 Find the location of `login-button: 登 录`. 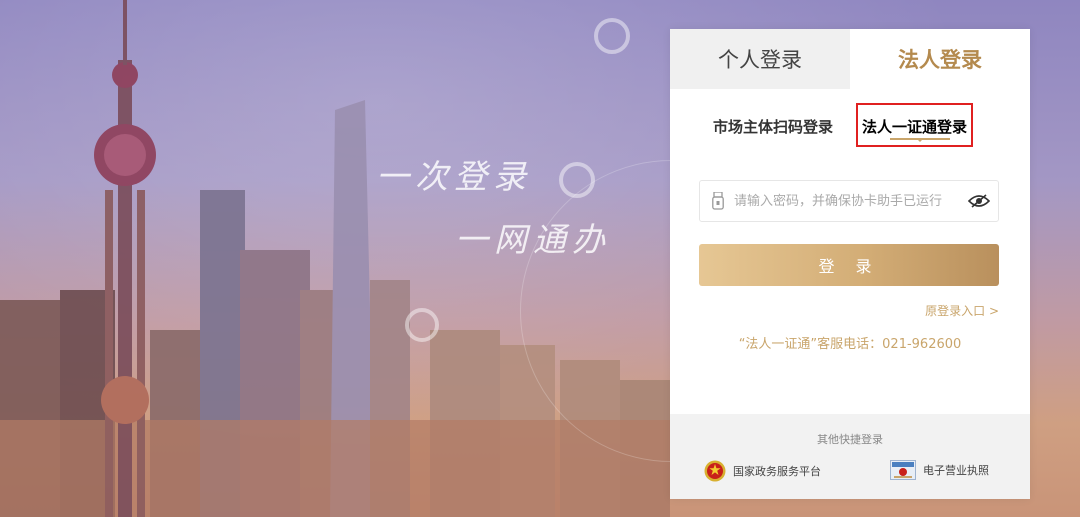

login-button: 登 录 is located at coordinates (849, 265).